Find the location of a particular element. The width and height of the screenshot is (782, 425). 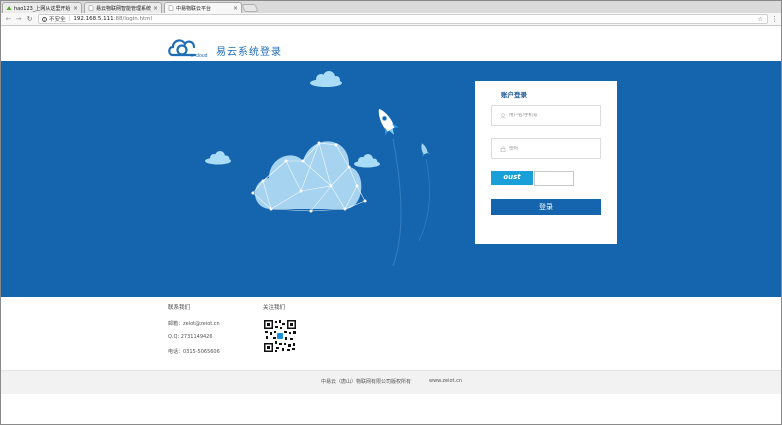

contact-email: 邮箱：zeiot@zeiot.cn is located at coordinates (194, 324).